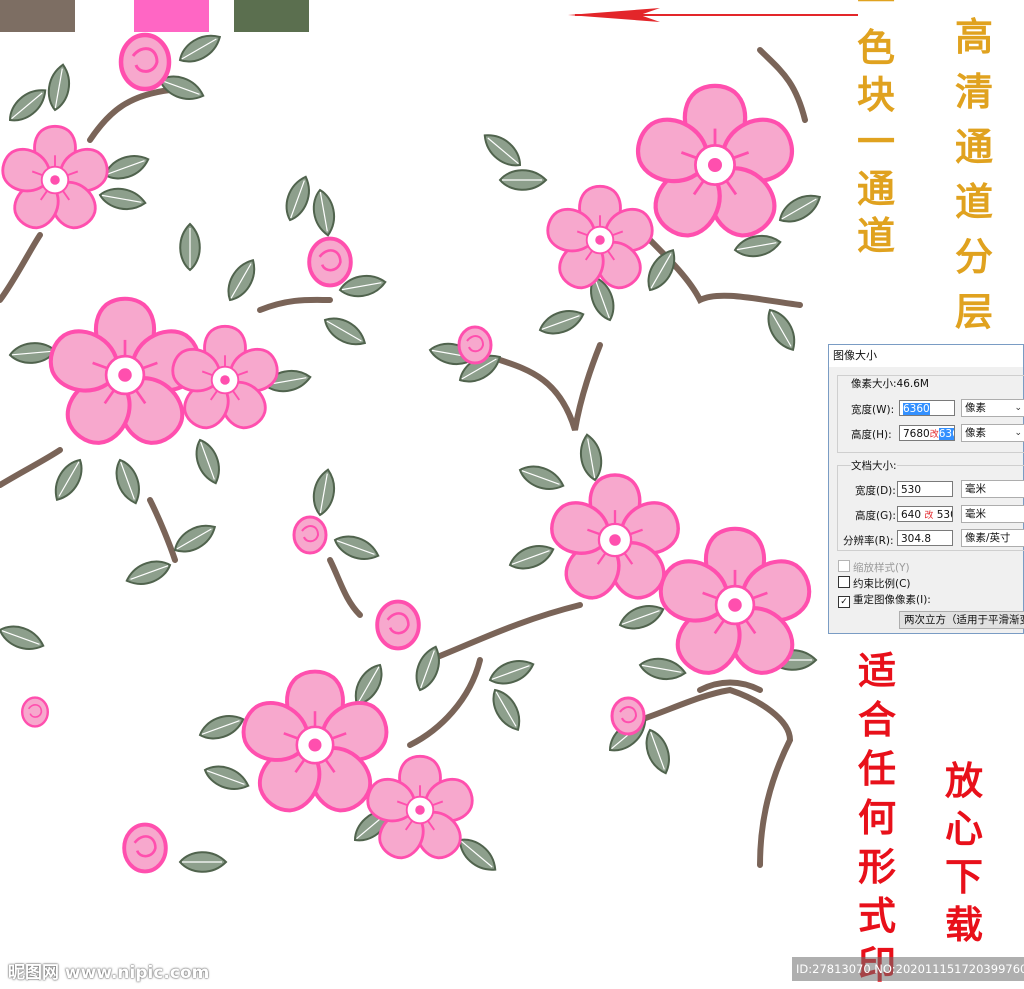 The image size is (1024, 989). Describe the element at coordinates (875, 516) in the screenshot. I see `doc-height-label: 高度(G):` at that location.